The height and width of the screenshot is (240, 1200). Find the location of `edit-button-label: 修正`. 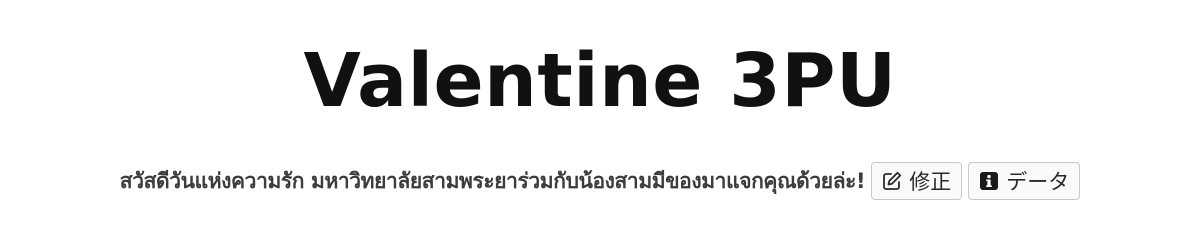

edit-button-label: 修正 is located at coordinates (930, 182).